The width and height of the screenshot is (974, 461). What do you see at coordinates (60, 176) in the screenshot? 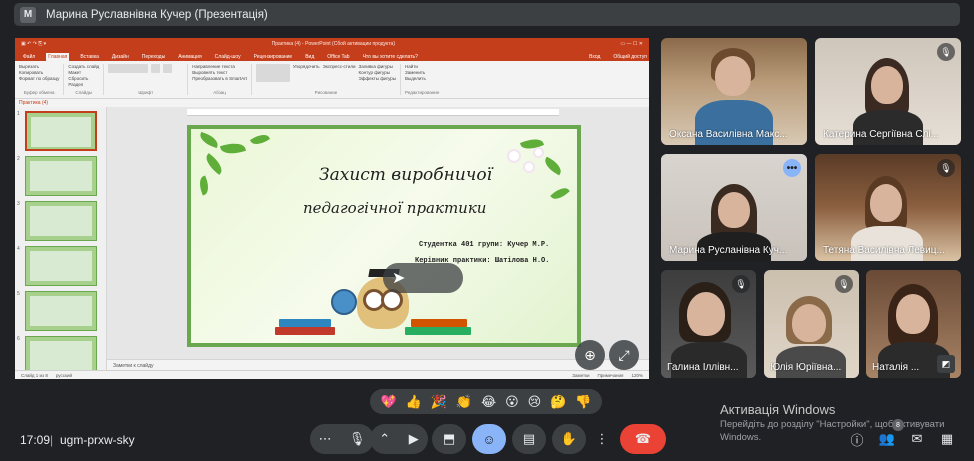
I see `slide-thumbnail: 2` at bounding box center [60, 176].